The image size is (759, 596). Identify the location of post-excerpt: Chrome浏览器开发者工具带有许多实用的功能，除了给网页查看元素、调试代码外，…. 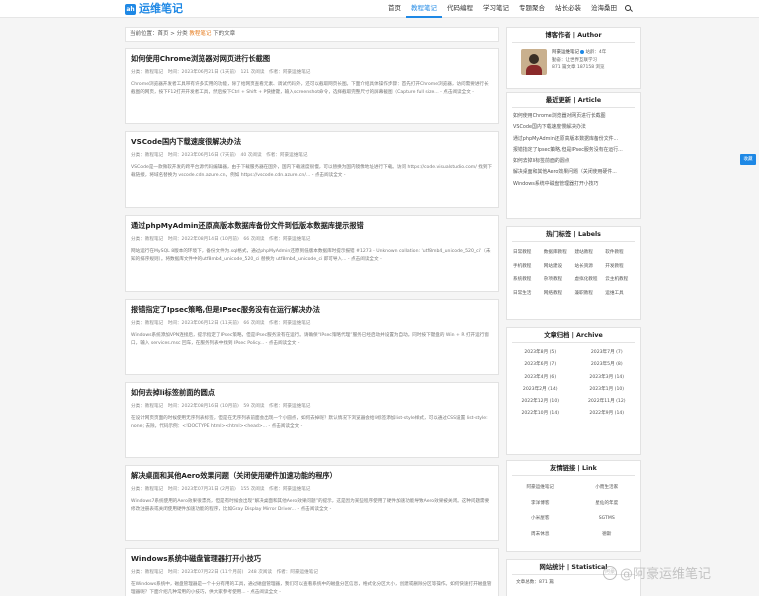
(310, 88).